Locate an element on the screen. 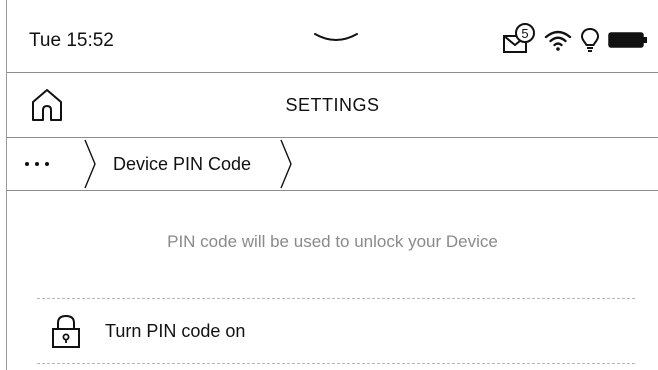 This screenshot has height=370, width=658. page-title: SETTINGS is located at coordinates (332, 105).